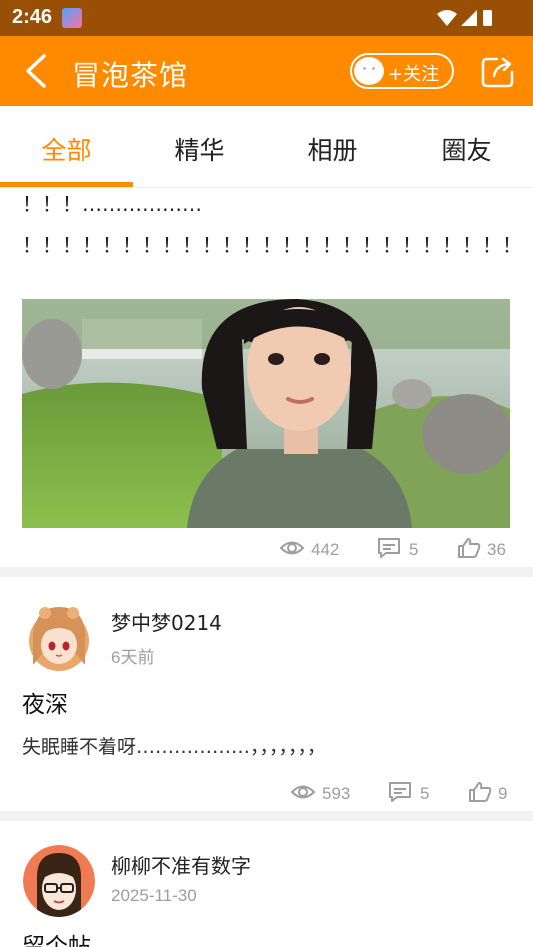 Image resolution: width=533 pixels, height=947 pixels. Describe the element at coordinates (181, 864) in the screenshot. I see `author-name: 柳柳不准有数字` at that location.